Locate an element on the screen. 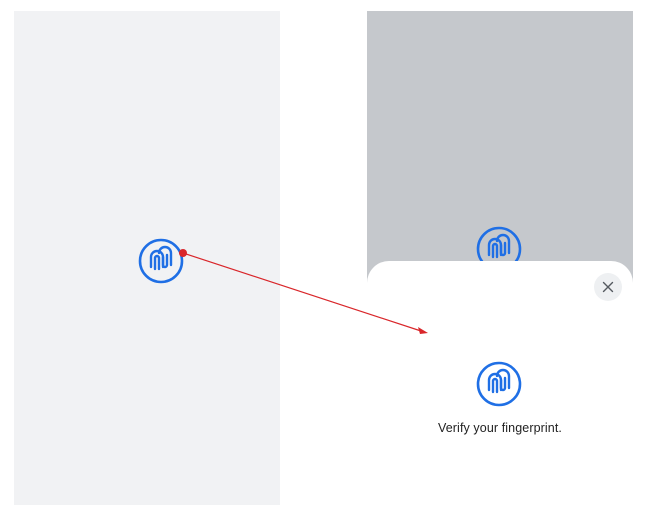 The image size is (662, 527). close-button is located at coordinates (608, 287).